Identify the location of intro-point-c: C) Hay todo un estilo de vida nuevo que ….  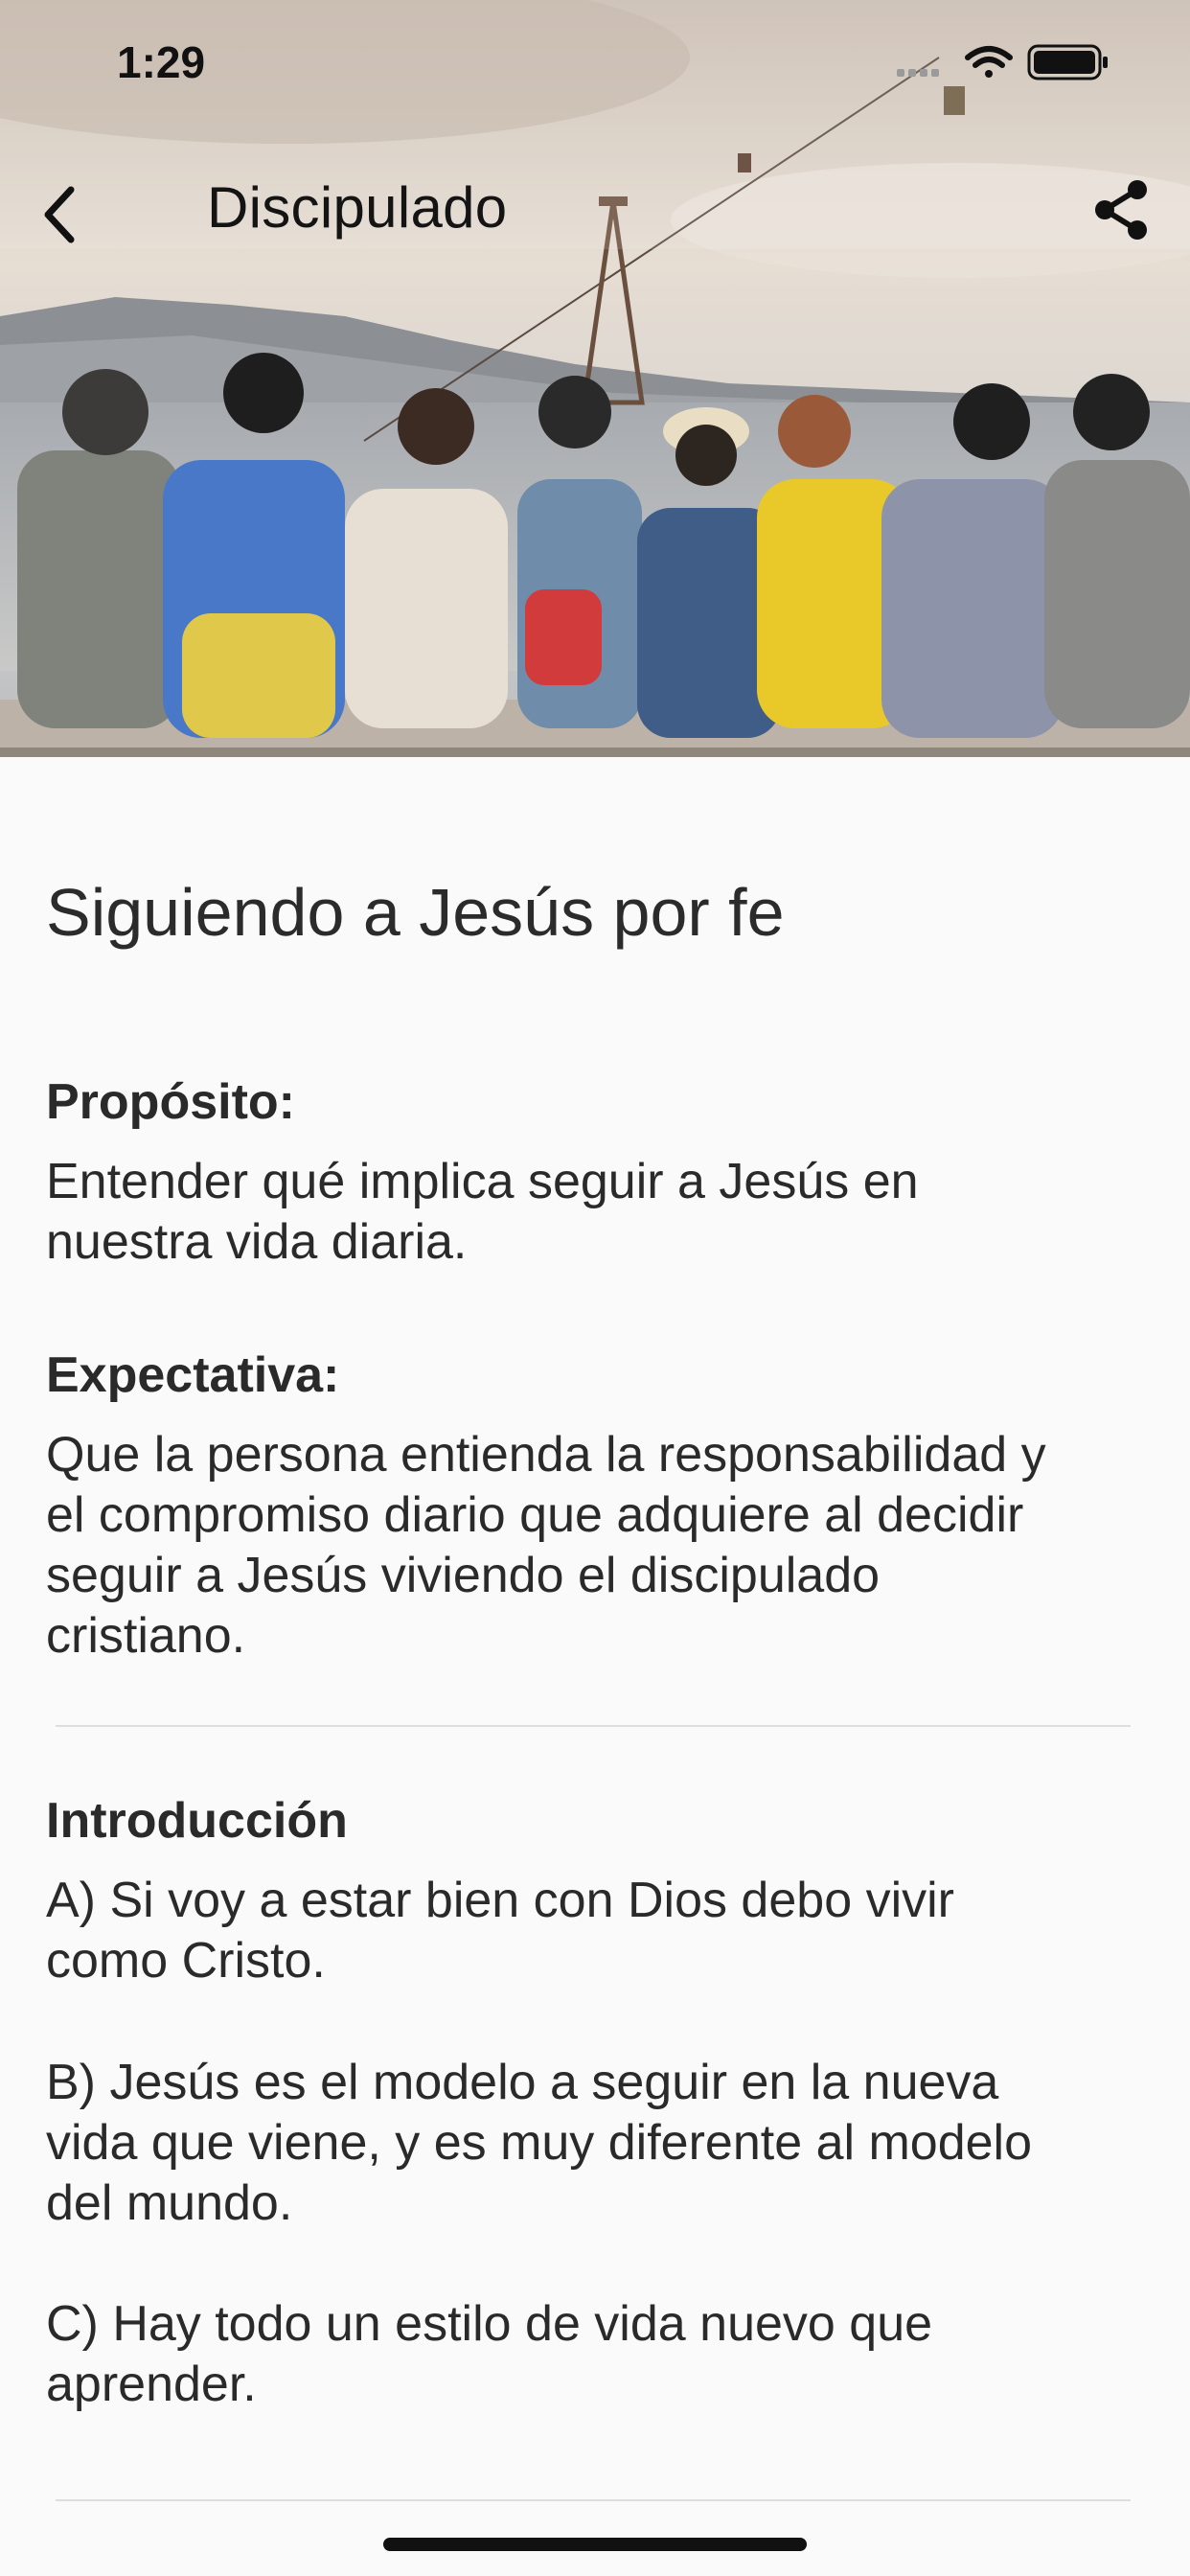
(597, 2354).